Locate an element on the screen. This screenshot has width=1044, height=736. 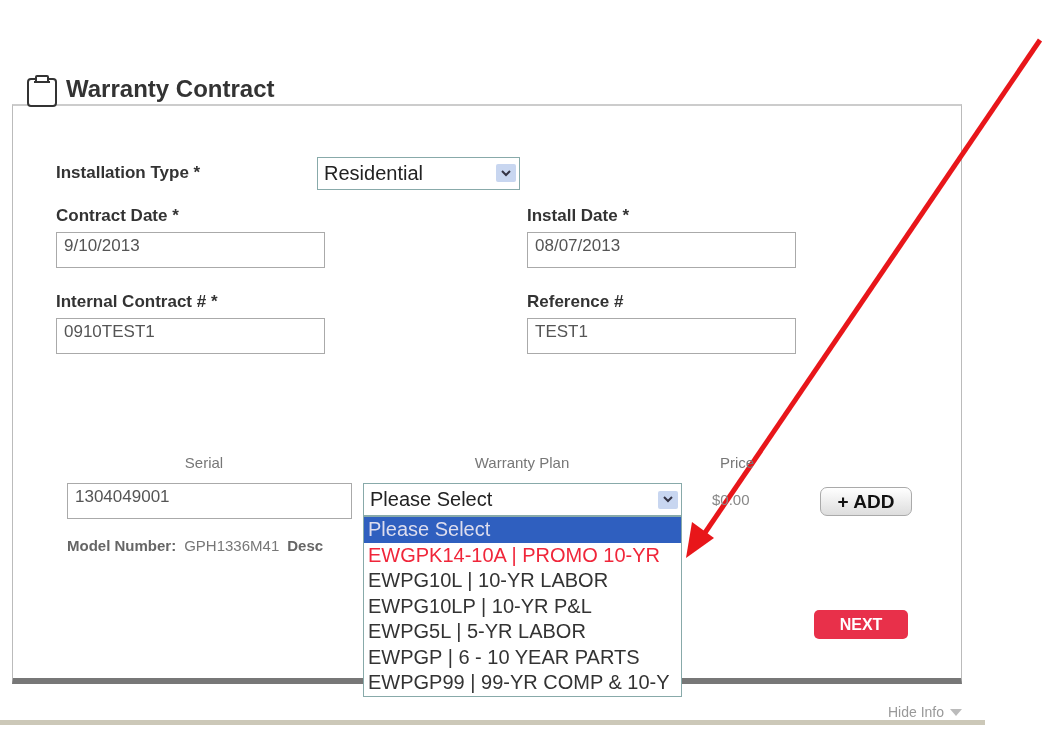
column-header: Warranty Plan is located at coordinates (522, 463).